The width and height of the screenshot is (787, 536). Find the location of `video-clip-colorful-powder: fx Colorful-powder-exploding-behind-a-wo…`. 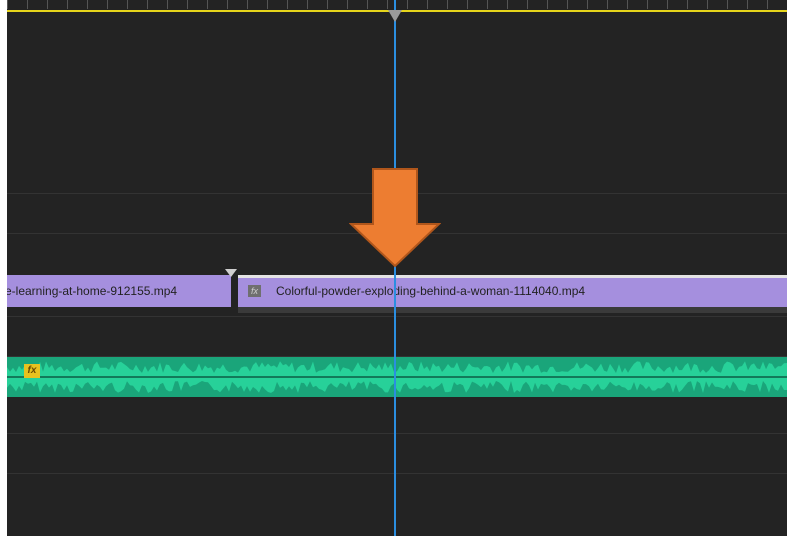

video-clip-colorful-powder: fx Colorful-powder-exploding-behind-a-wo… is located at coordinates (512, 291).